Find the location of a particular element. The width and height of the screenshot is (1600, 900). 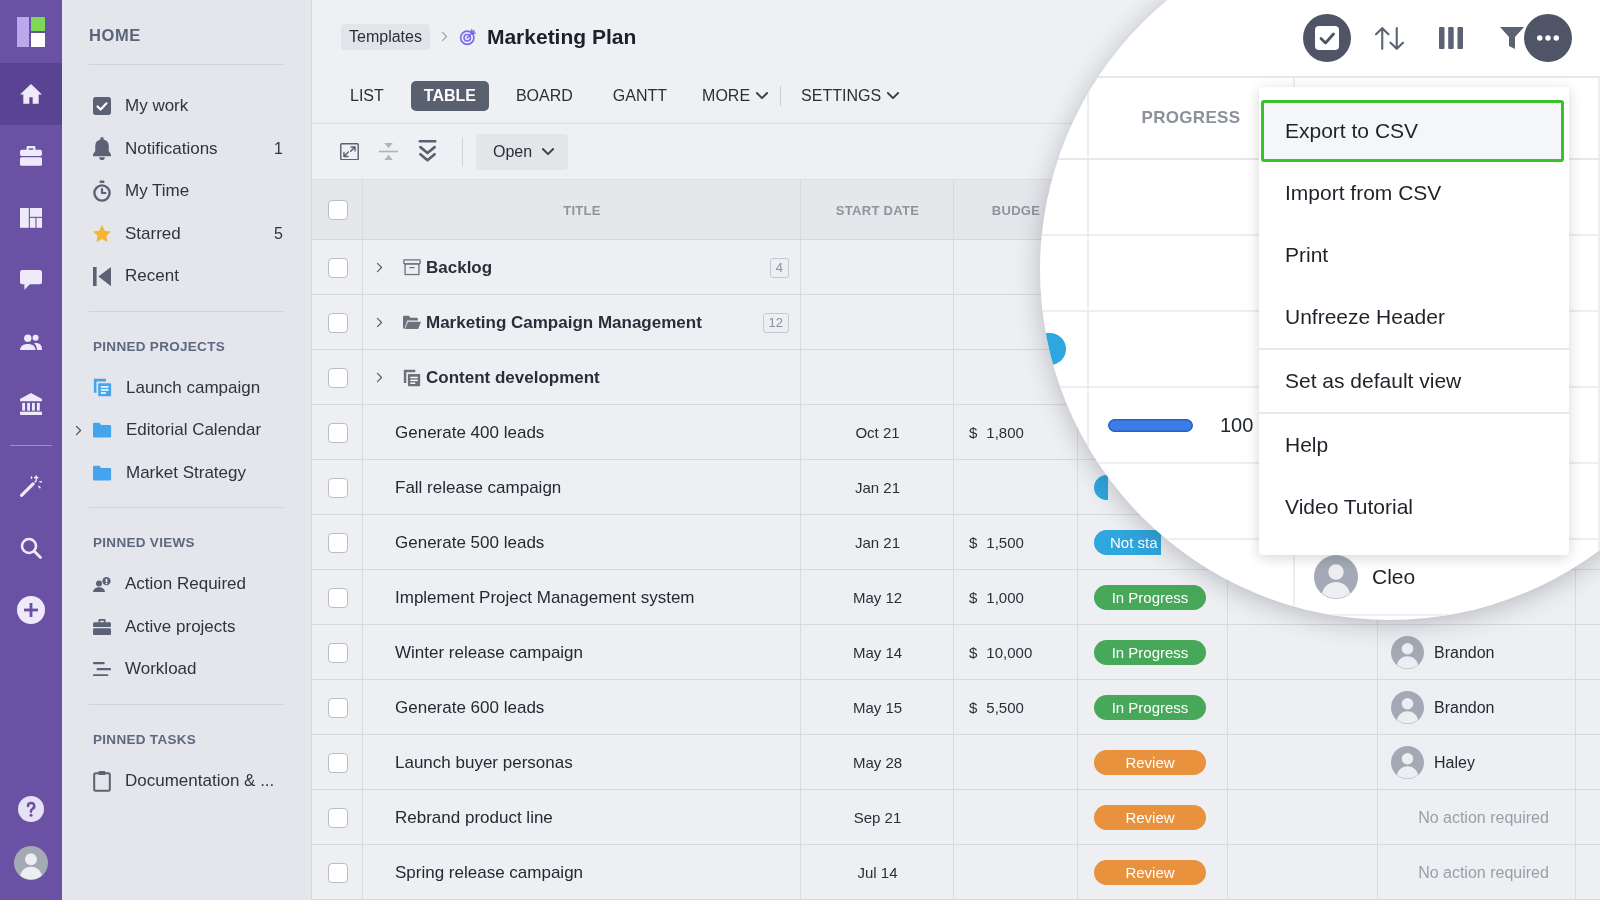

sidebar-item: Action Required is located at coordinates (186, 584).